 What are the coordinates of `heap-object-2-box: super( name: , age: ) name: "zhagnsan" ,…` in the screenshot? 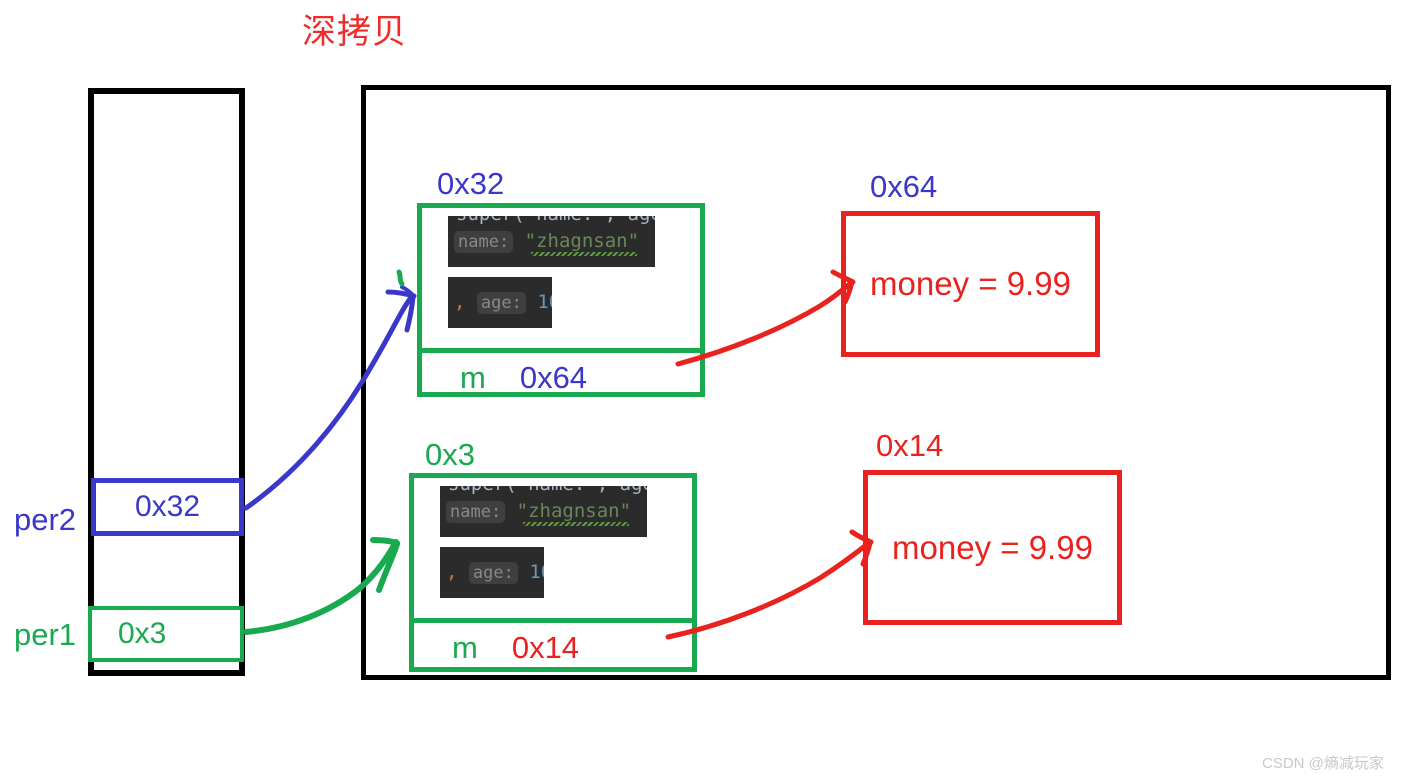 It's located at (553, 572).